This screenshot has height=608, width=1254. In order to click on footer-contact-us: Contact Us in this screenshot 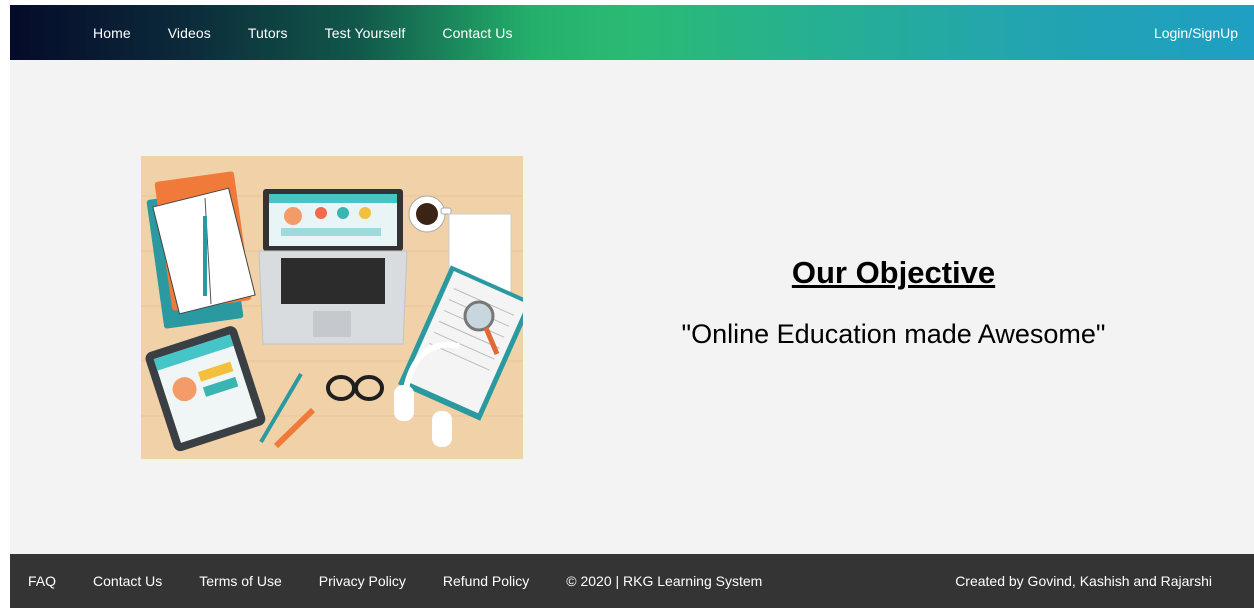, I will do `click(127, 581)`.